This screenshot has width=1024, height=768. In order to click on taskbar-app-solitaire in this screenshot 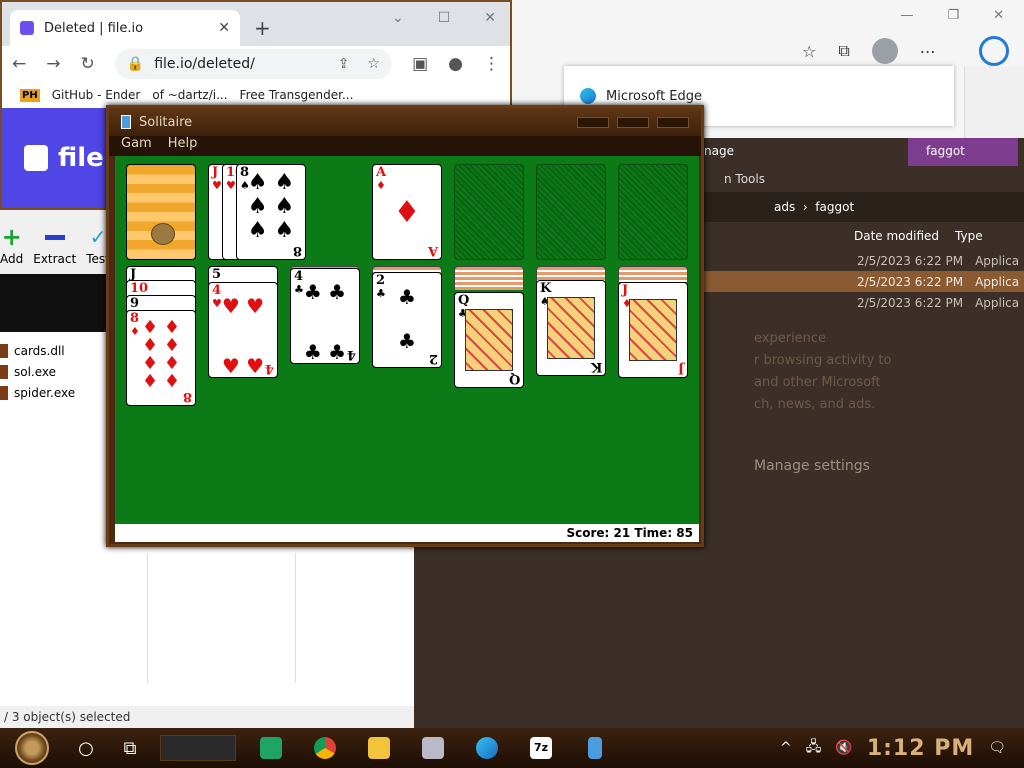, I will do `click(595, 748)`.